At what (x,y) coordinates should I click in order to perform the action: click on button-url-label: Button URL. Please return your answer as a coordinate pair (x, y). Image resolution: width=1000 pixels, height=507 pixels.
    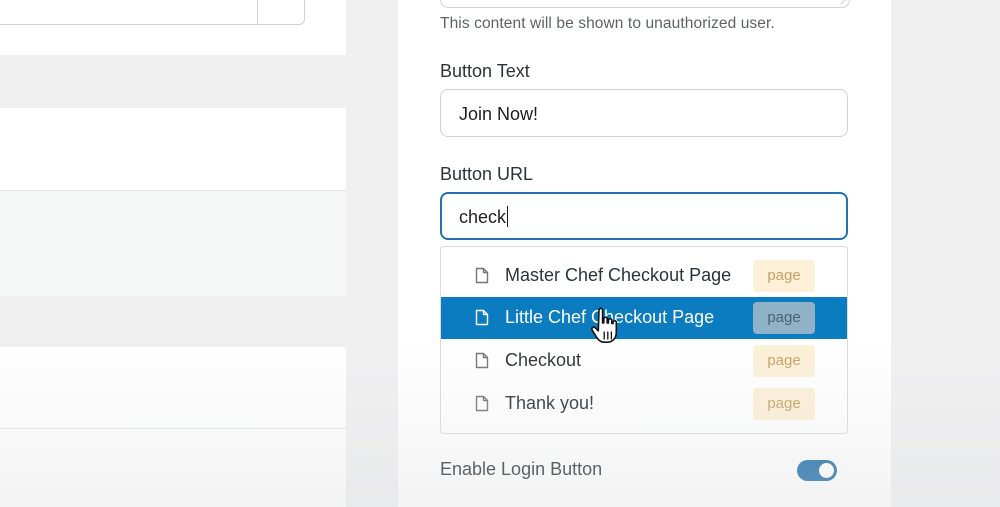
    Looking at the image, I should click on (487, 174).